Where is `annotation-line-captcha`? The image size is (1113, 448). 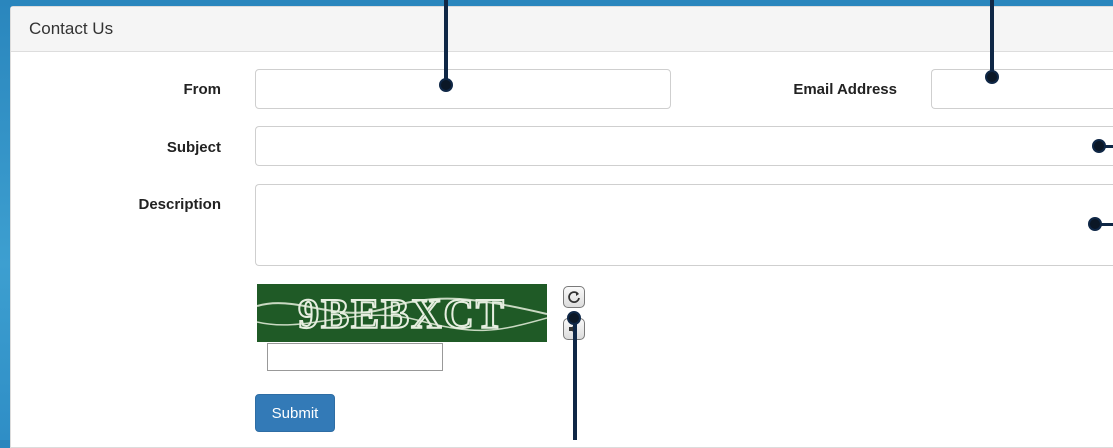 annotation-line-captcha is located at coordinates (575, 380).